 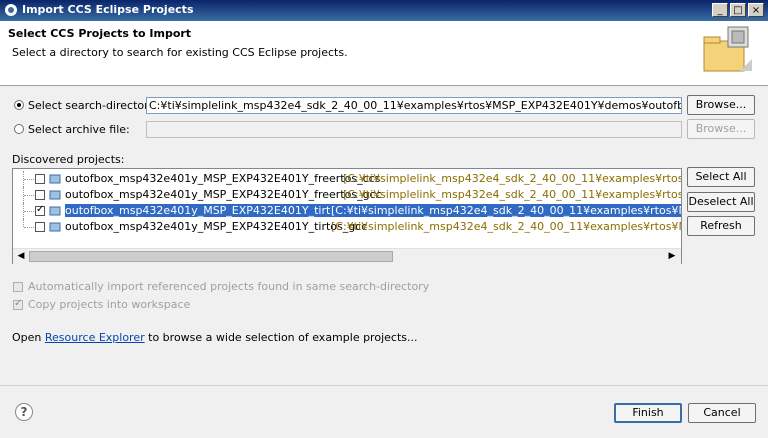 What do you see at coordinates (384, 10) in the screenshot?
I see `title-bar: Import CCS Eclipse Projects _ □ ×` at bounding box center [384, 10].